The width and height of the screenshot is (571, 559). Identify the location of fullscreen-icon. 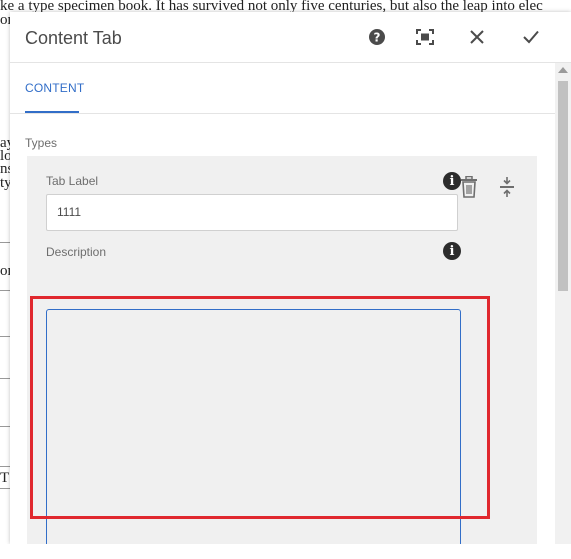
(425, 37).